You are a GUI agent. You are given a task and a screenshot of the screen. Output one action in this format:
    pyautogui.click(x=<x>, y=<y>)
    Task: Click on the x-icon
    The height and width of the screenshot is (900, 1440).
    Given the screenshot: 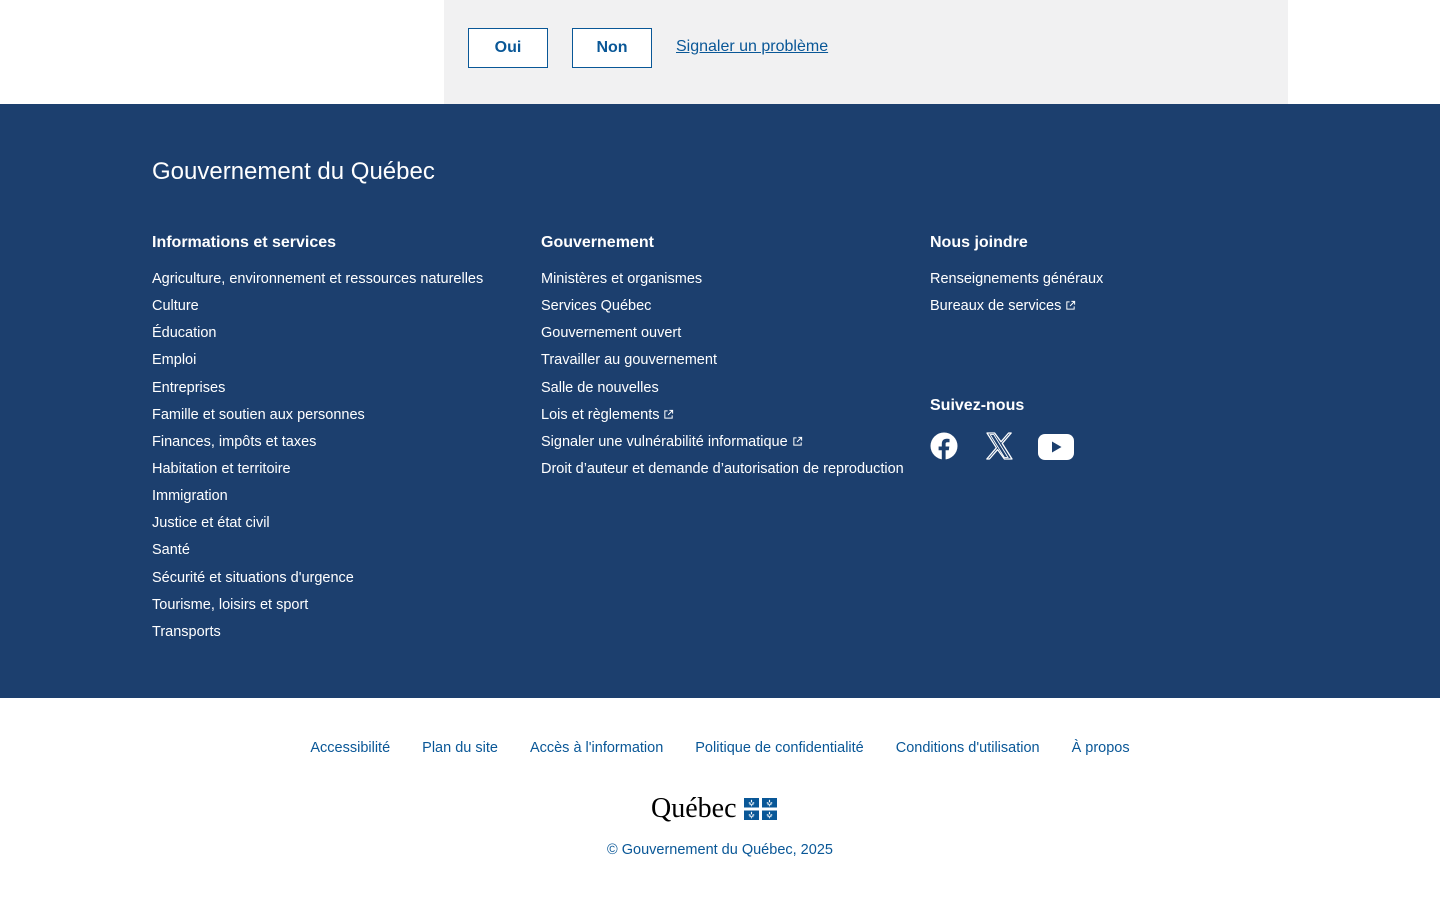 What is the action you would take?
    pyautogui.click(x=999, y=446)
    